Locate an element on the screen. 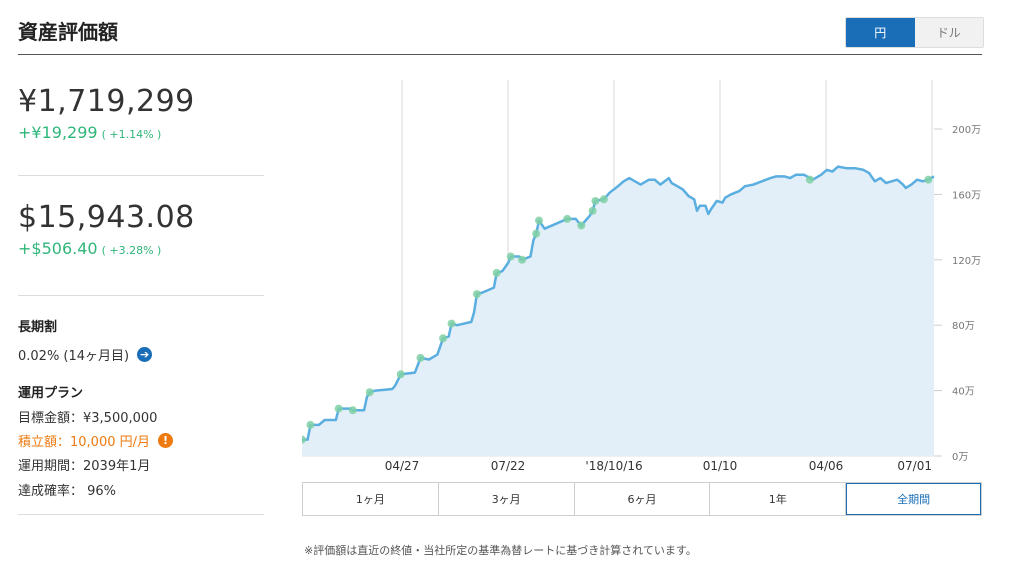 Image resolution: width=1024 pixels, height=566 pixels. y-tick-label: 160万 is located at coordinates (966, 195).